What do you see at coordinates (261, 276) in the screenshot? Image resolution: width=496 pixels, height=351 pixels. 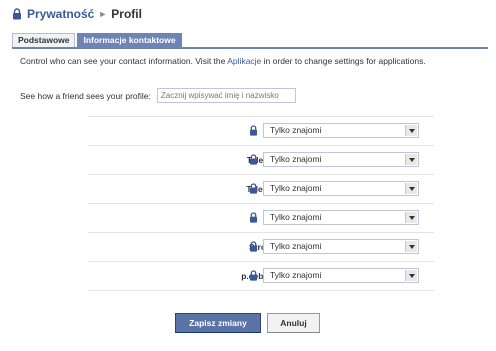 I see `setting-row-email: p.cebula@gmail.com Tylko znajomi` at bounding box center [261, 276].